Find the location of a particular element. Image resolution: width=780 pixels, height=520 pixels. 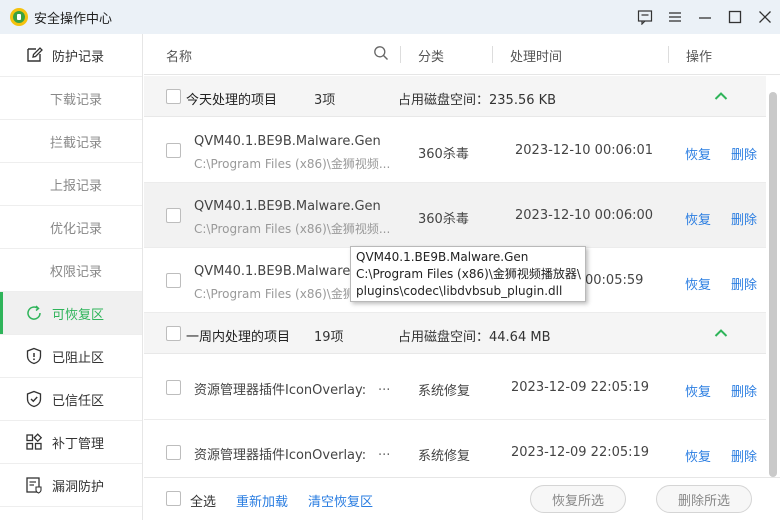

column-header: 名称 分类 处理时间 操作 is located at coordinates (462, 54).